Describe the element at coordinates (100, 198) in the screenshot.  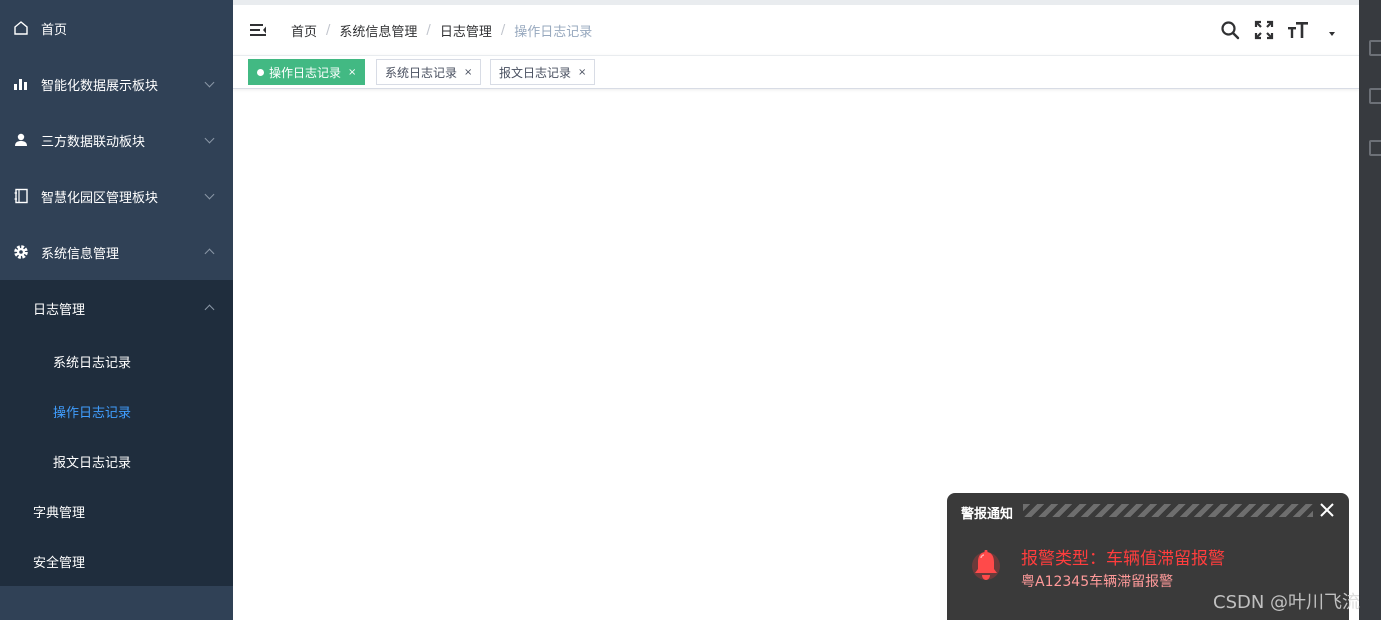
I see `sidebar-item-label: 智慧化园区管理板块` at that location.